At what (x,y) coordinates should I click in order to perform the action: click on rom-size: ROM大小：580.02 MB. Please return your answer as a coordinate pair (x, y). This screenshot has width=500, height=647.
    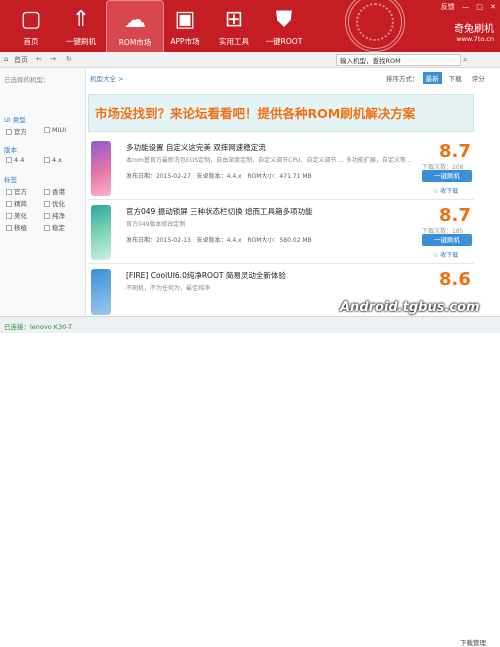
    Looking at the image, I should click on (279, 240).